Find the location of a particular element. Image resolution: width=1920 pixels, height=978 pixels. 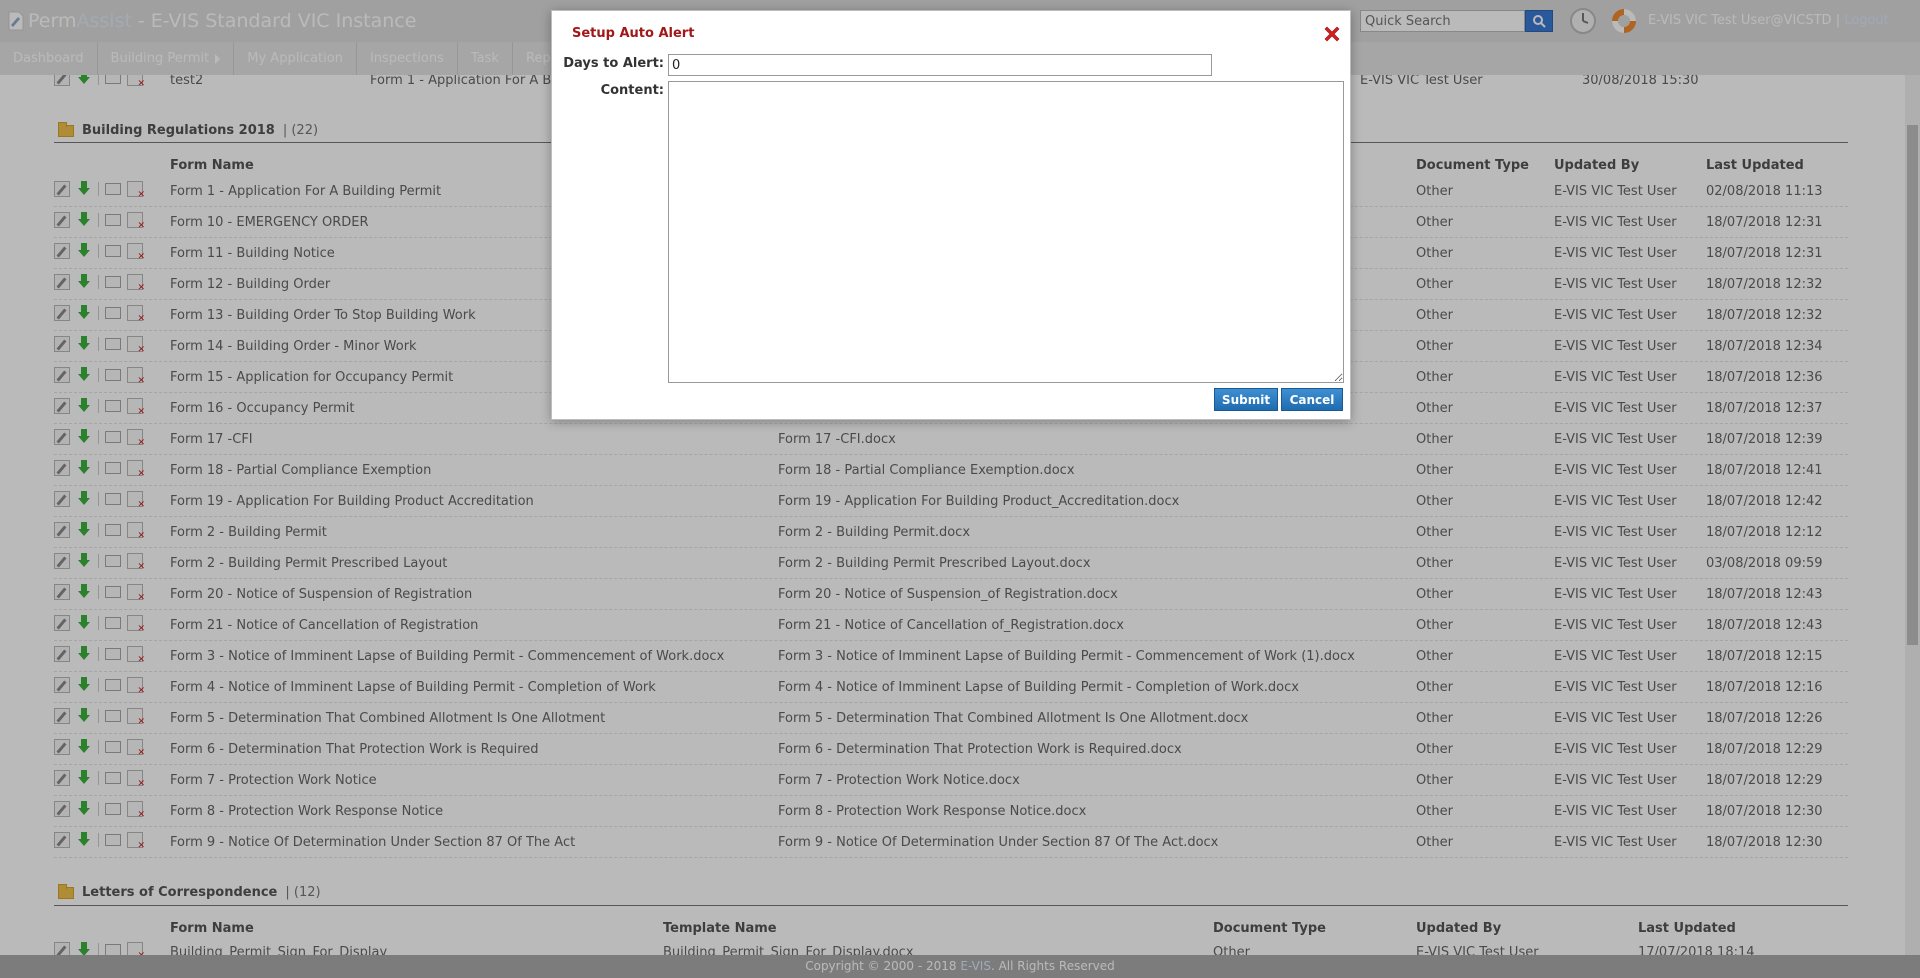

submit-button: Submit is located at coordinates (1246, 399).